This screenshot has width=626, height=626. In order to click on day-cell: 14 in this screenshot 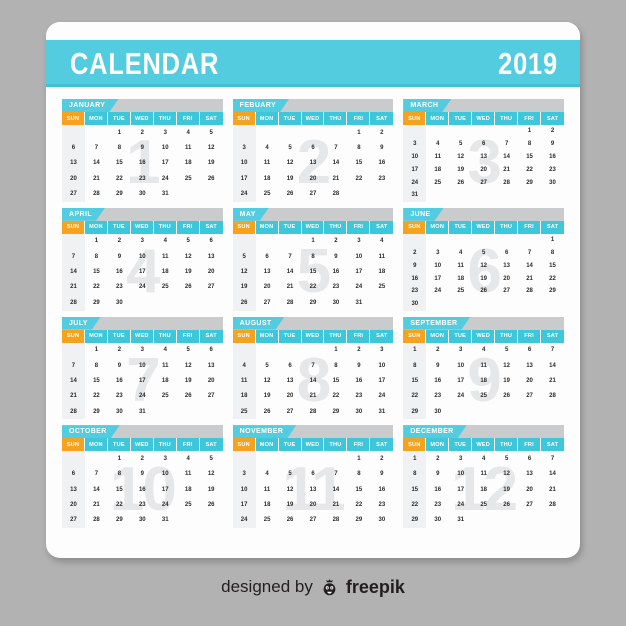, I will do `click(335, 163)`.